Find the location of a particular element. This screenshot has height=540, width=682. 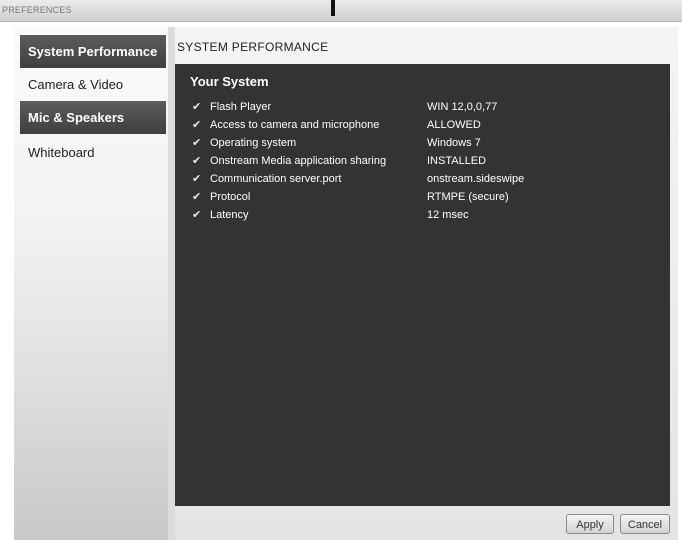

sidebar-item-whiteboard: Whiteboard is located at coordinates (93, 152).